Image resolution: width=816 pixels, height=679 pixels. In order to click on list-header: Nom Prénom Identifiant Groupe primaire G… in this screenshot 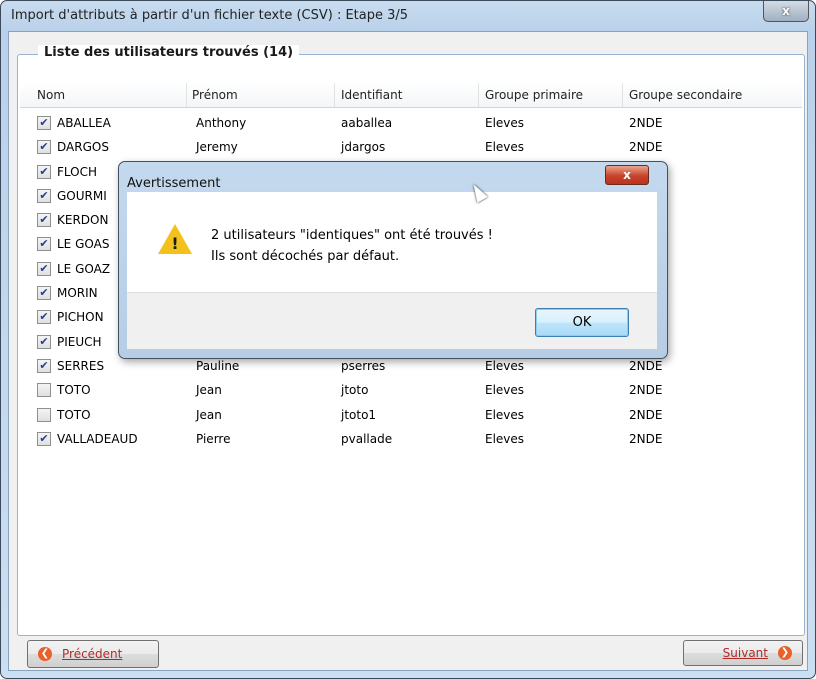, I will do `click(411, 95)`.